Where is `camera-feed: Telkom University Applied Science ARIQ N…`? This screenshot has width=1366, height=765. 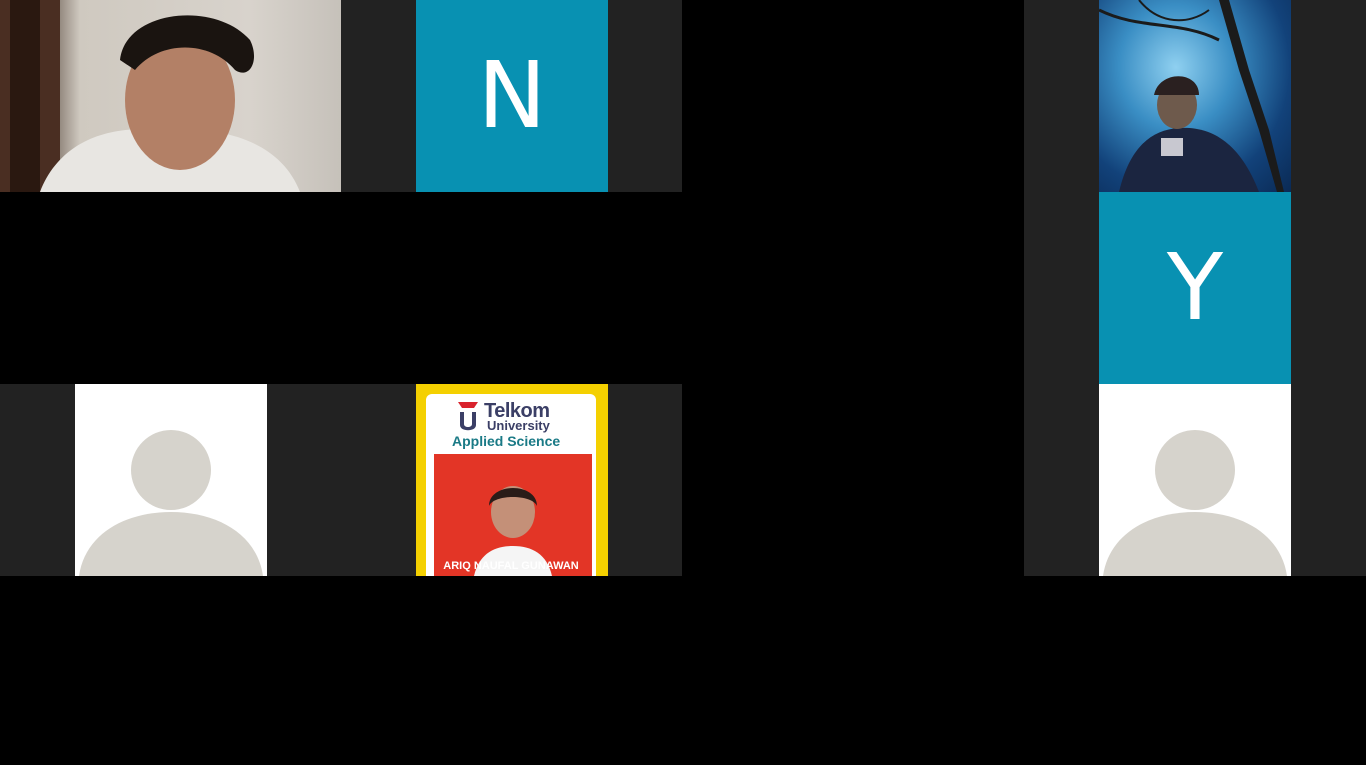
camera-feed: Telkom University Applied Science ARIQ N… is located at coordinates (512, 480).